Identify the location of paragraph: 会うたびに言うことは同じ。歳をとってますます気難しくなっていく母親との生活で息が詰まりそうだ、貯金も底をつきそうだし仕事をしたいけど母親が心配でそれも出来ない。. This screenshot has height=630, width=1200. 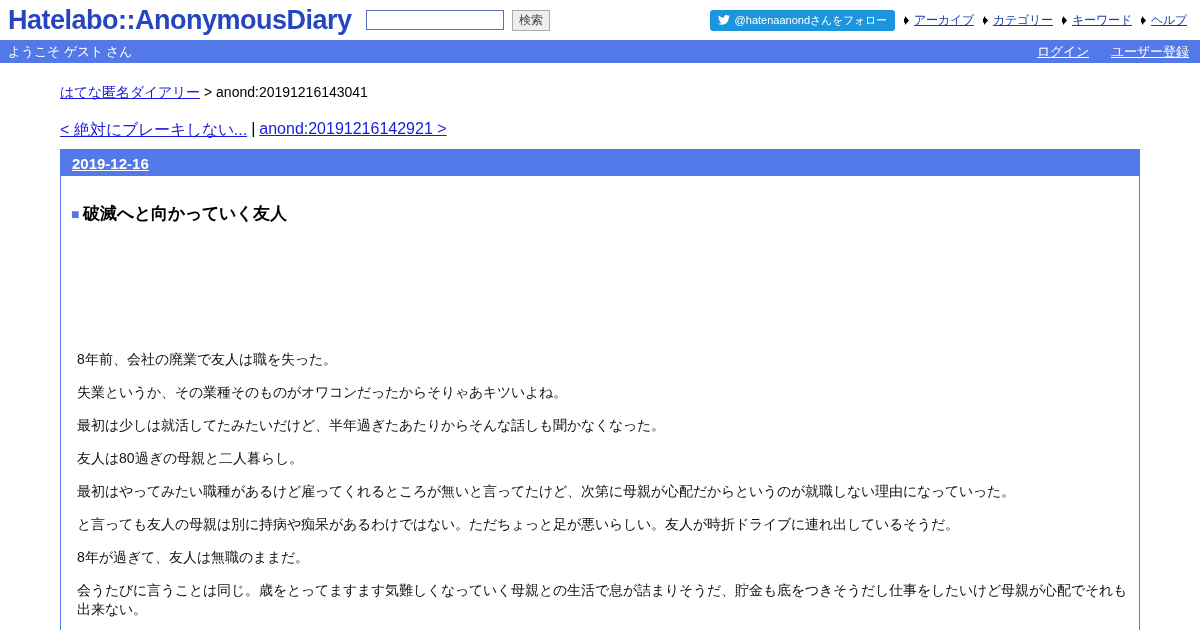
(602, 600).